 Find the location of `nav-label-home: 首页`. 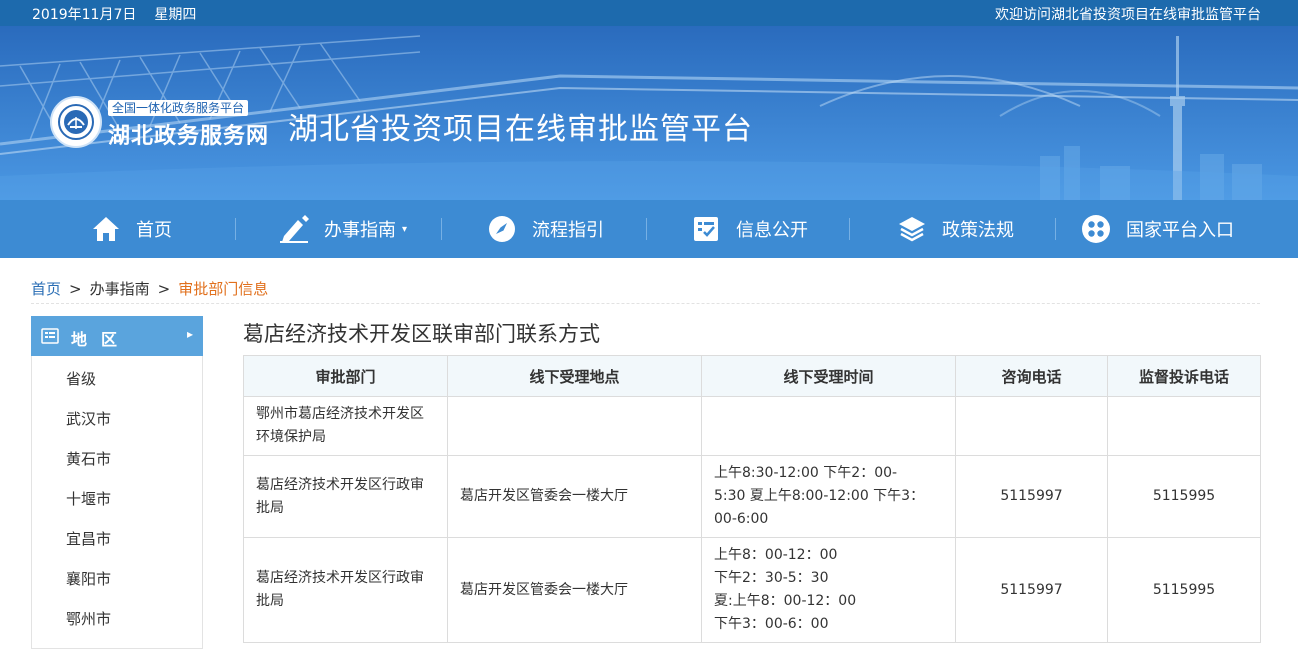

nav-label-home: 首页 is located at coordinates (154, 230).